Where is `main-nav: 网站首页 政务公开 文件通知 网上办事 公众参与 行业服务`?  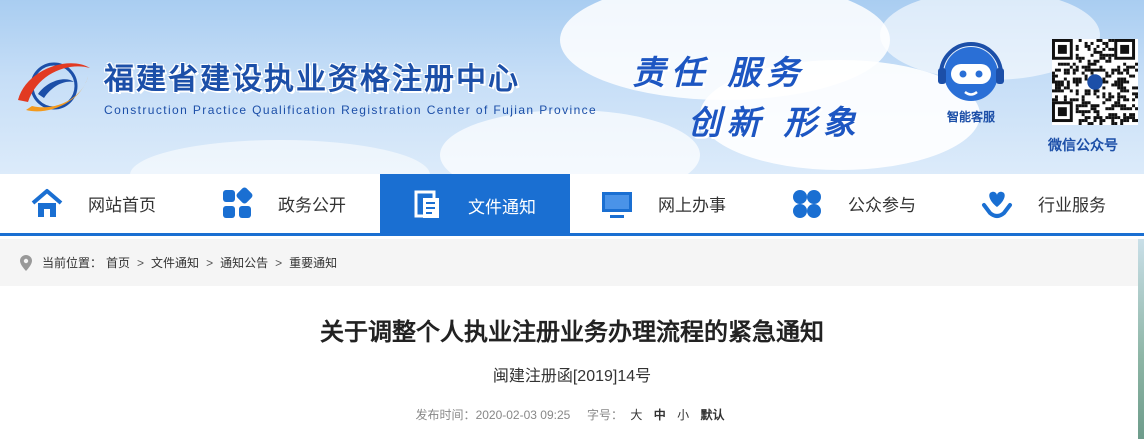 main-nav: 网站首页 政务公开 文件通知 网上办事 公众参与 行业服务 is located at coordinates (572, 205).